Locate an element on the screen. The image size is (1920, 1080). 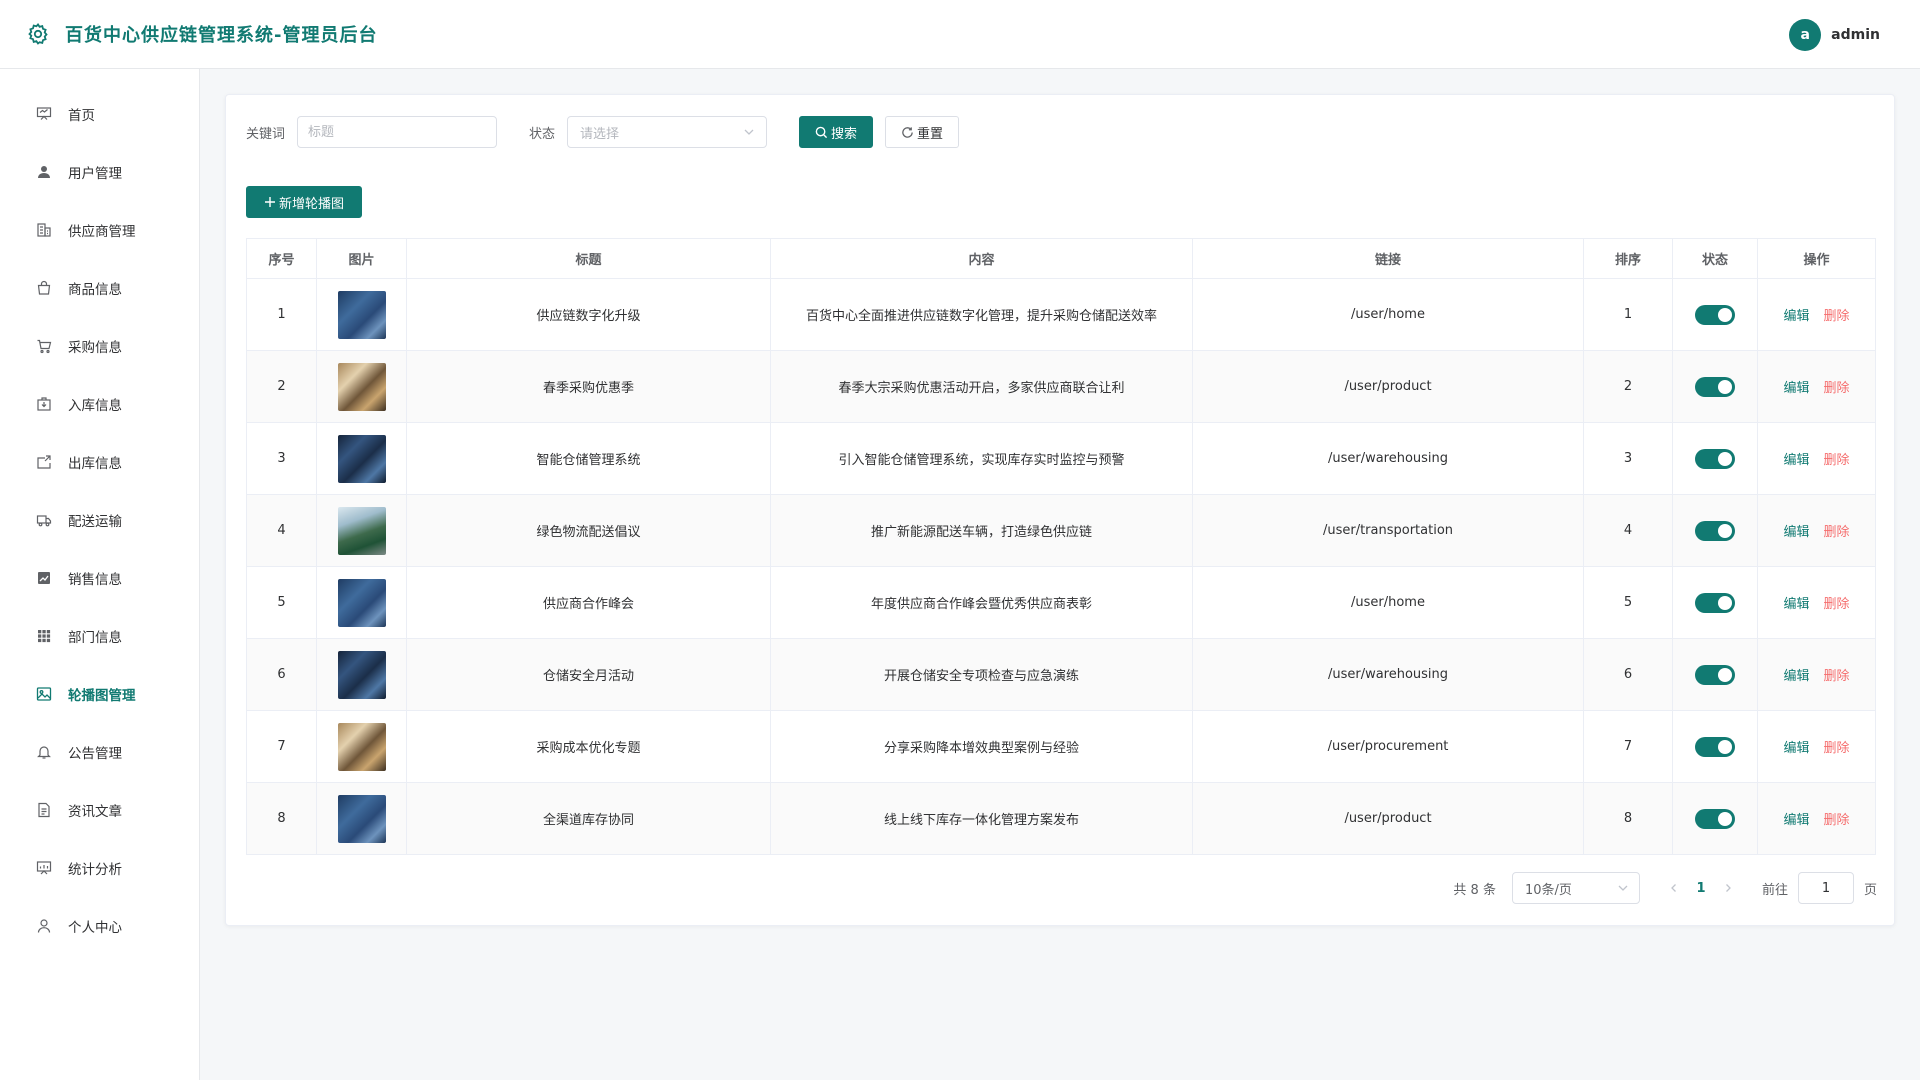
sidebar-item-5: 采购信息 is located at coordinates (99, 346).